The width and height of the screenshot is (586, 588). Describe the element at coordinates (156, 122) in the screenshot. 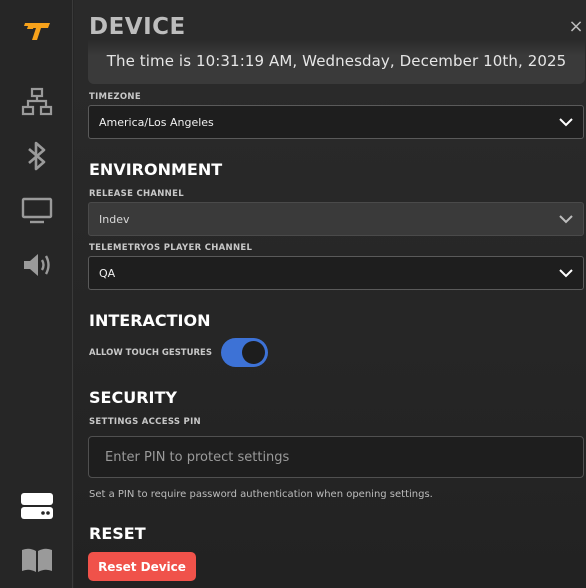

I see `timezone-value: America/Los Angeles` at that location.